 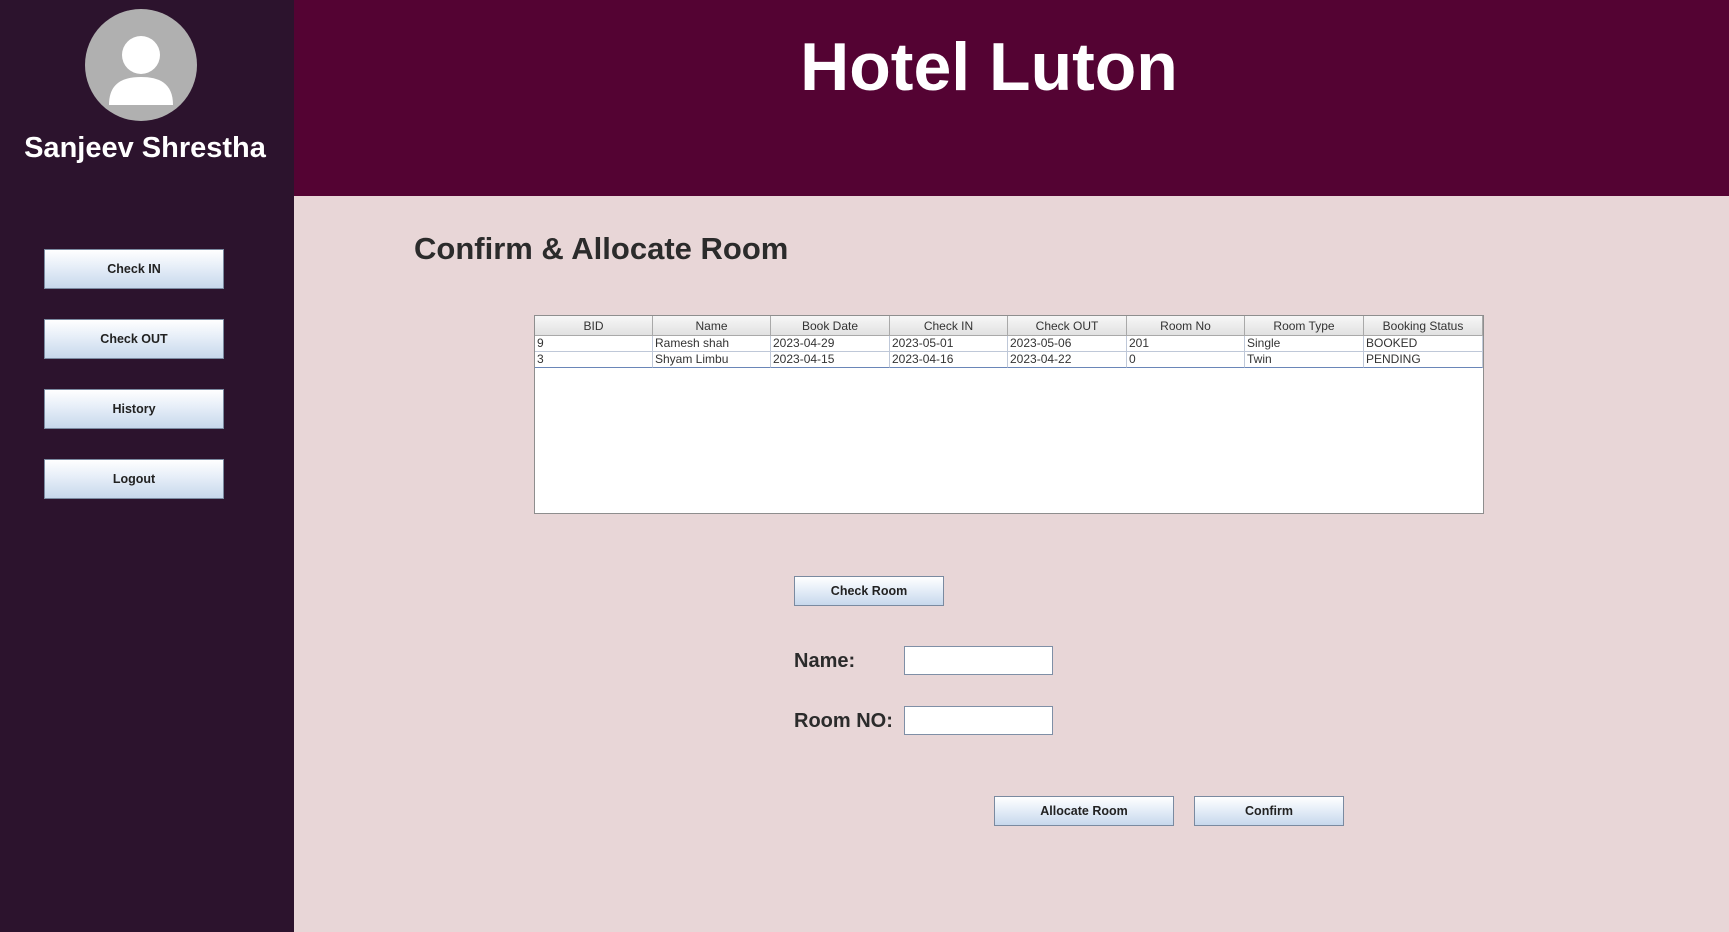 What do you see at coordinates (134, 339) in the screenshot?
I see `check-out-button: Check OUT` at bounding box center [134, 339].